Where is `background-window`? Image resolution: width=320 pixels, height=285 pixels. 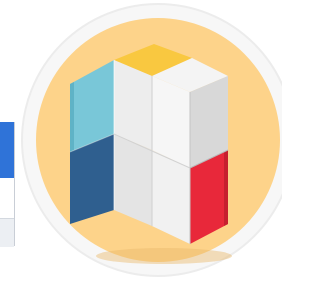
background-window is located at coordinates (7, 184).